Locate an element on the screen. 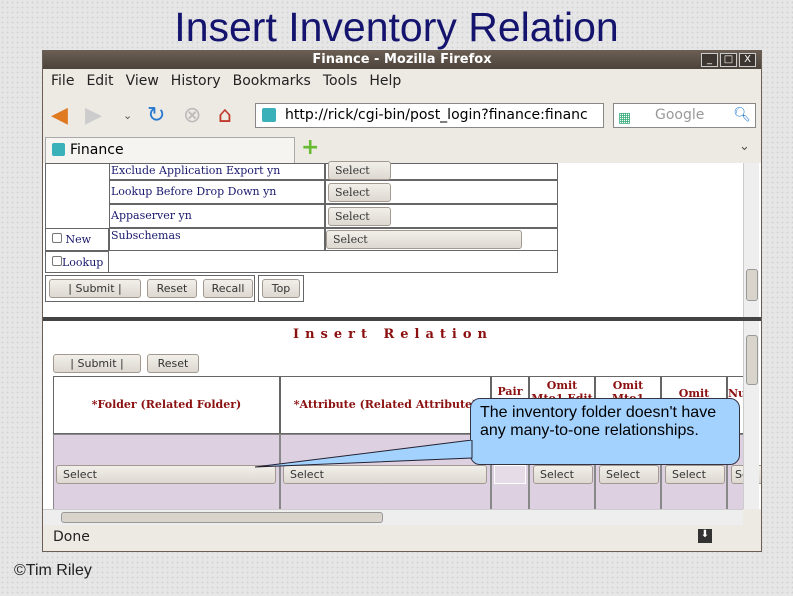 The height and width of the screenshot is (596, 793). download-icon: ⬇ is located at coordinates (705, 536).